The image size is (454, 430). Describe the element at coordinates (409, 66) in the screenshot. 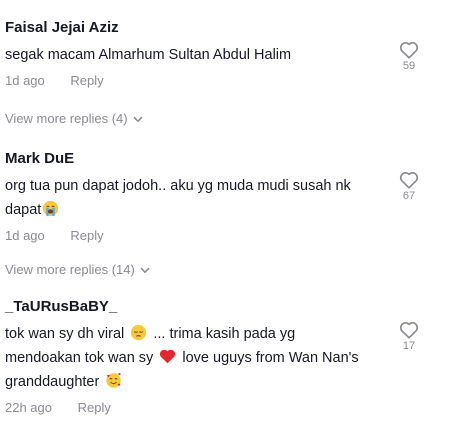

I see `like-count: 59` at that location.